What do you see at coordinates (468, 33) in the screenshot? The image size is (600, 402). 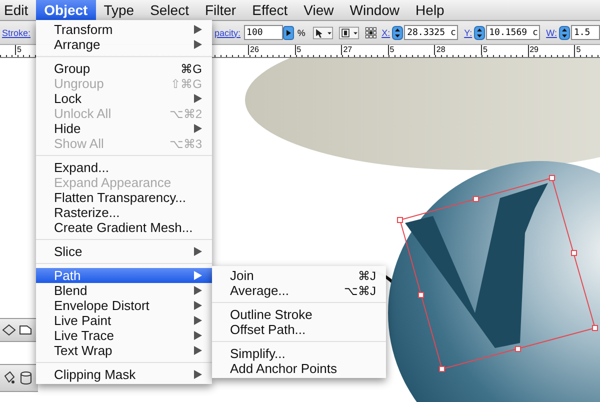 I see `coordinate-label: Y:` at bounding box center [468, 33].